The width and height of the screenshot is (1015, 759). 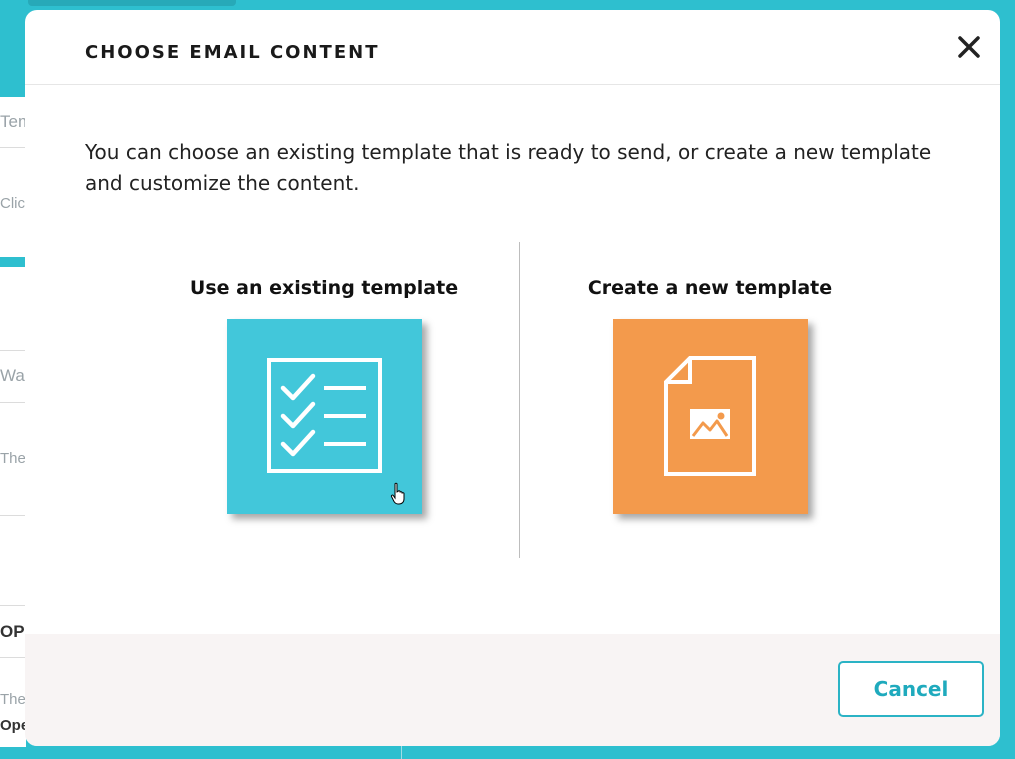 What do you see at coordinates (12, 375) in the screenshot?
I see `background-text: Wa` at bounding box center [12, 375].